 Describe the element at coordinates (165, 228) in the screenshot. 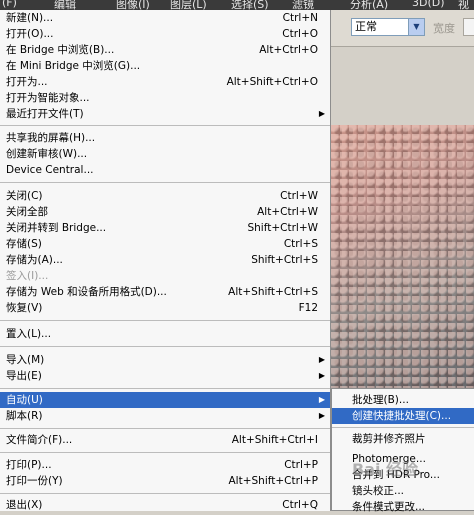

I see `menu-item-close-go-bridge: 关闭并转到 Bridge... Shift+Ctrl+W` at that location.